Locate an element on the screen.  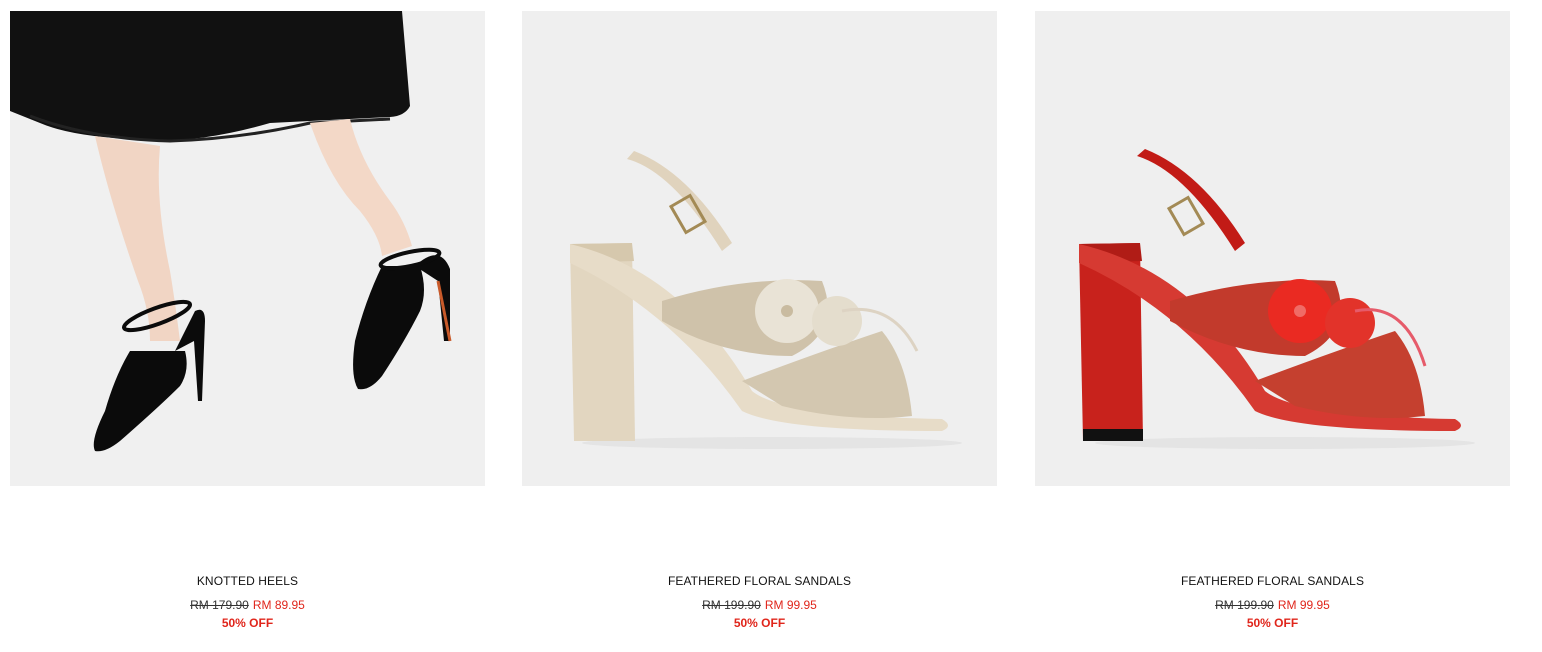
product-name-link: KNOTTED HEELS is located at coordinates (247, 581).